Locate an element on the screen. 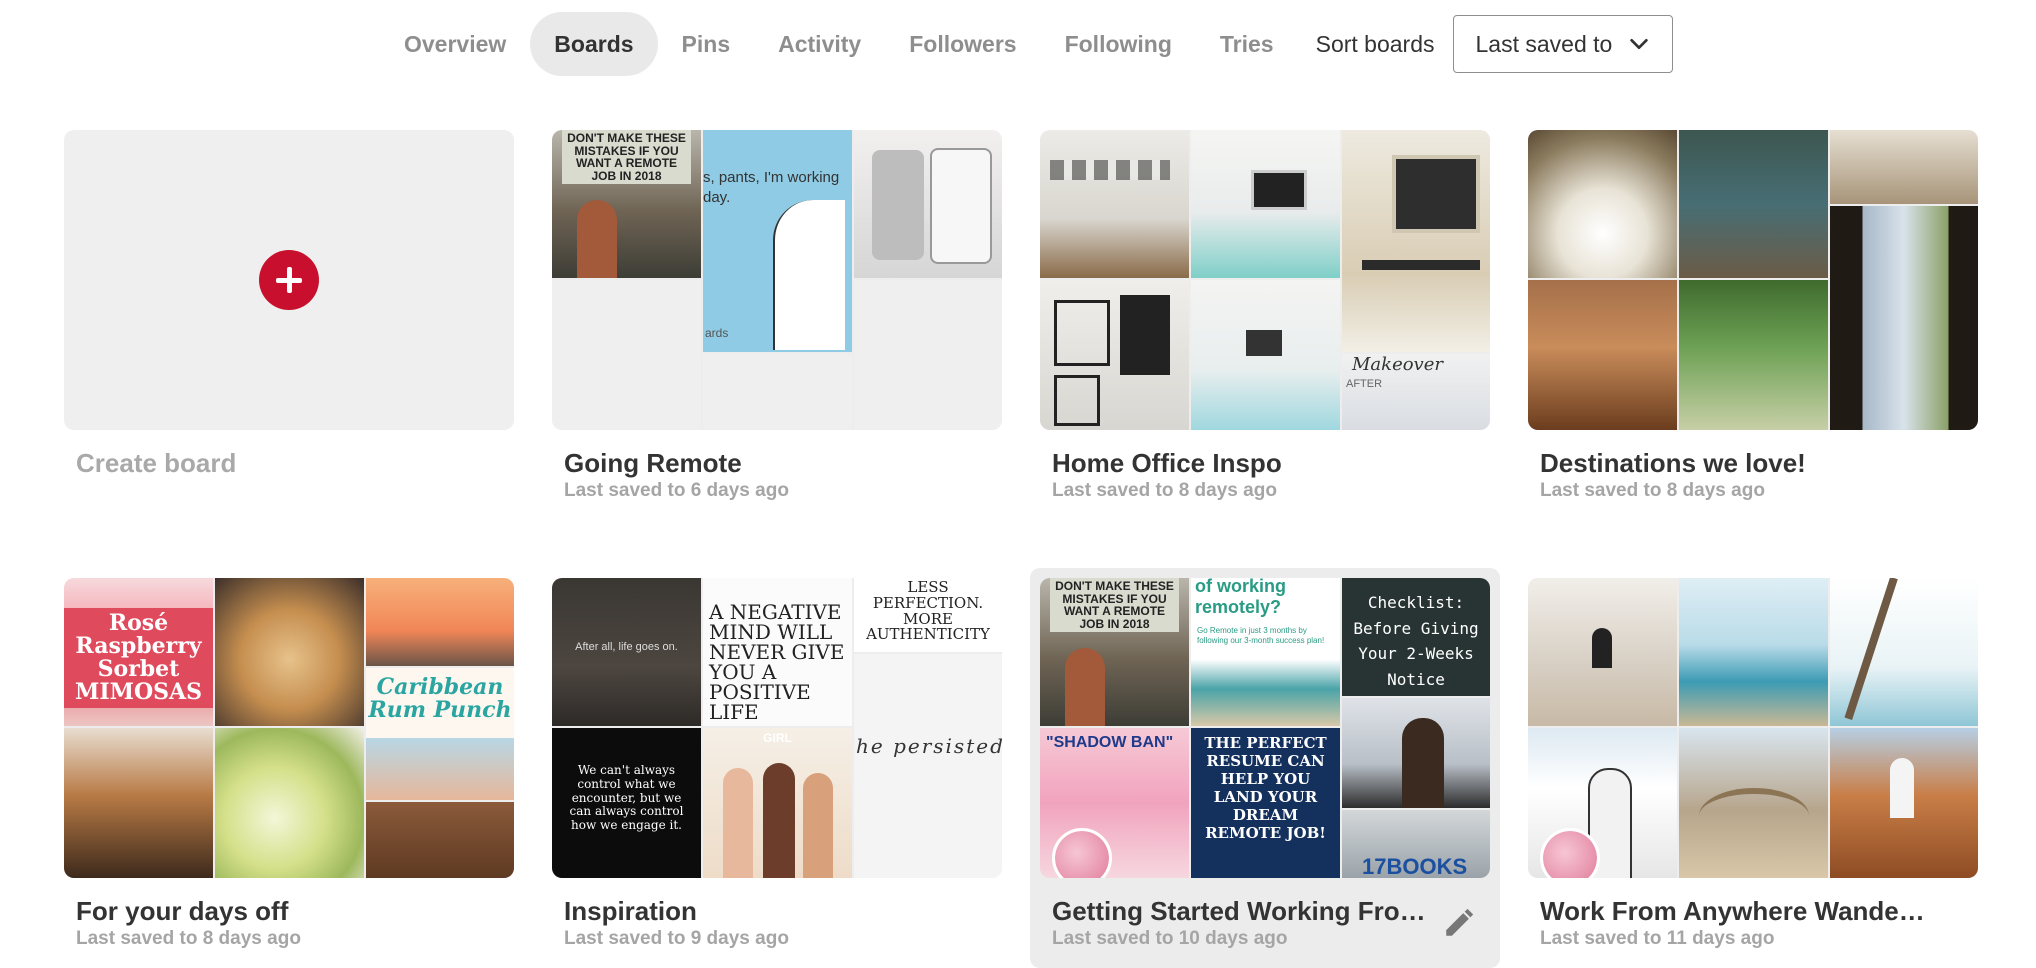 Image resolution: width=2036 pixels, height=968 pixels. pin-overlay-text: "SHADOW BAN" is located at coordinates (1110, 742).